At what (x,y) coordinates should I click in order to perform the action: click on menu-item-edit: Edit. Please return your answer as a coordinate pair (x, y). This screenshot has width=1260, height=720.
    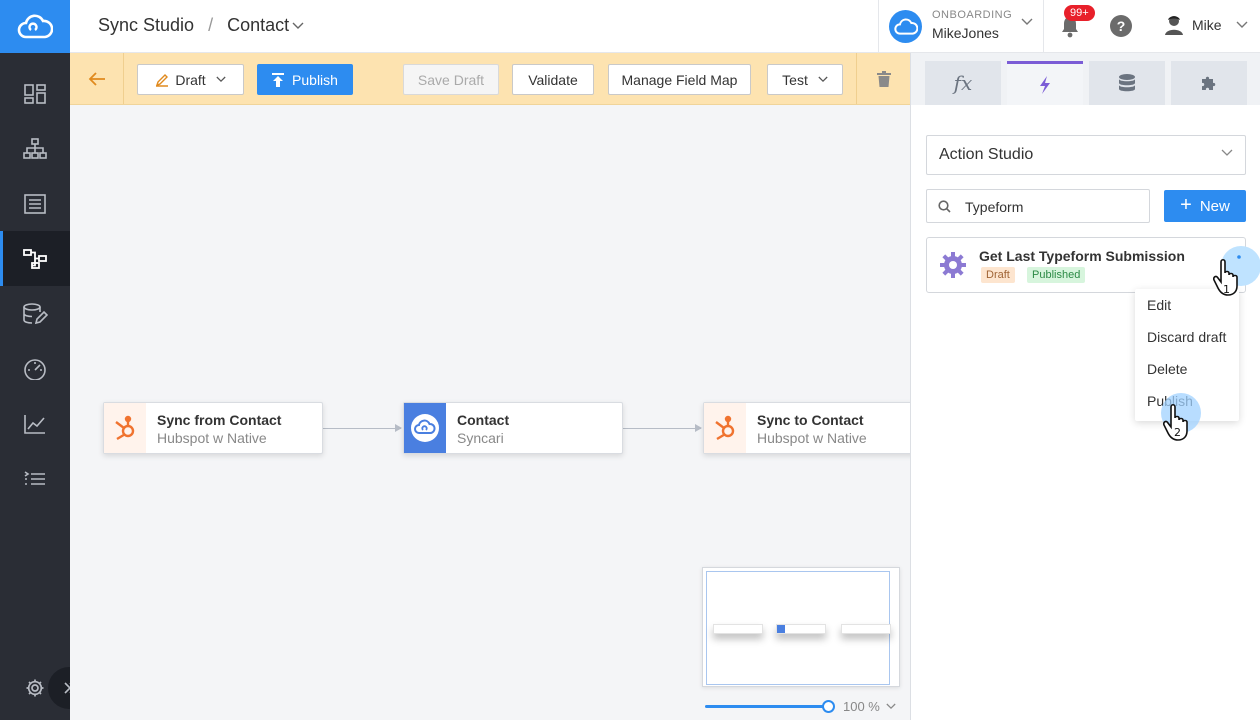
    Looking at the image, I should click on (1159, 305).